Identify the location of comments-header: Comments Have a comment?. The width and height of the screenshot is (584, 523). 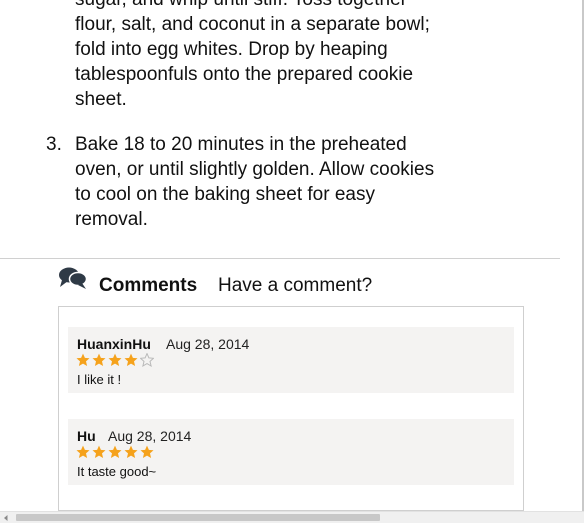
(288, 281).